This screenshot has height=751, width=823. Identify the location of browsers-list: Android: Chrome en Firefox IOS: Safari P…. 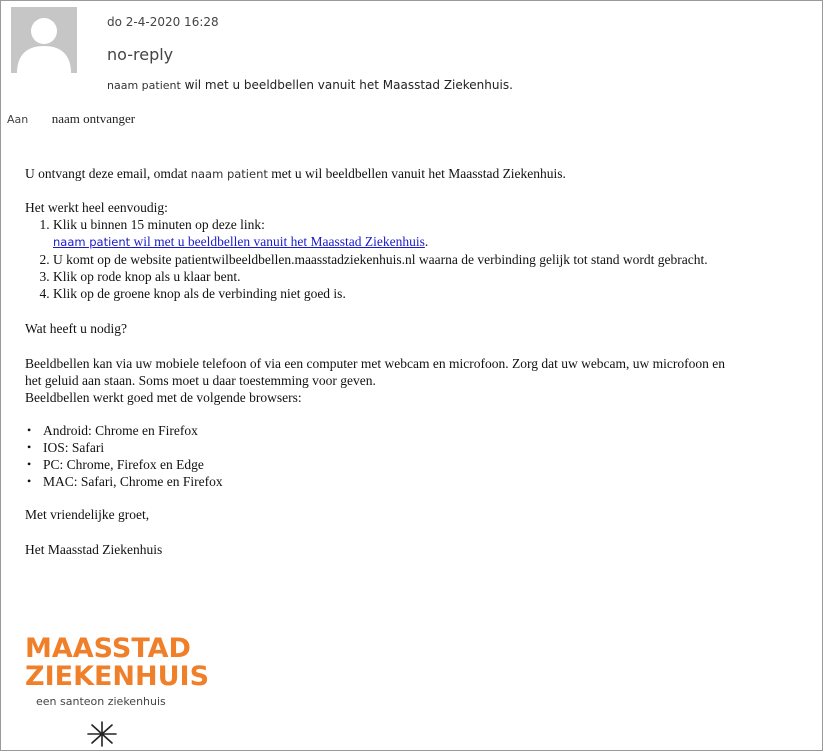
(422, 456).